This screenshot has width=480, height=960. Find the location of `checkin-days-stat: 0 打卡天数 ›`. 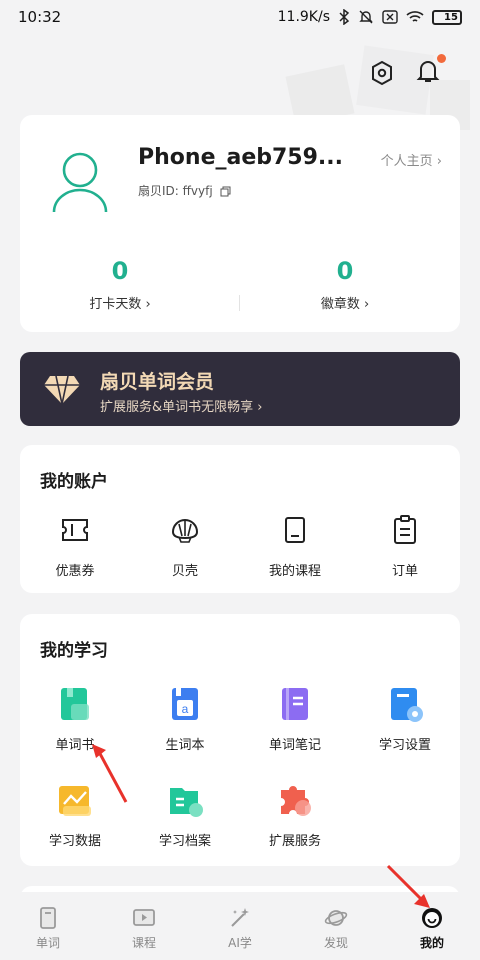

checkin-days-stat: 0 打卡天数 › is located at coordinates (120, 284).